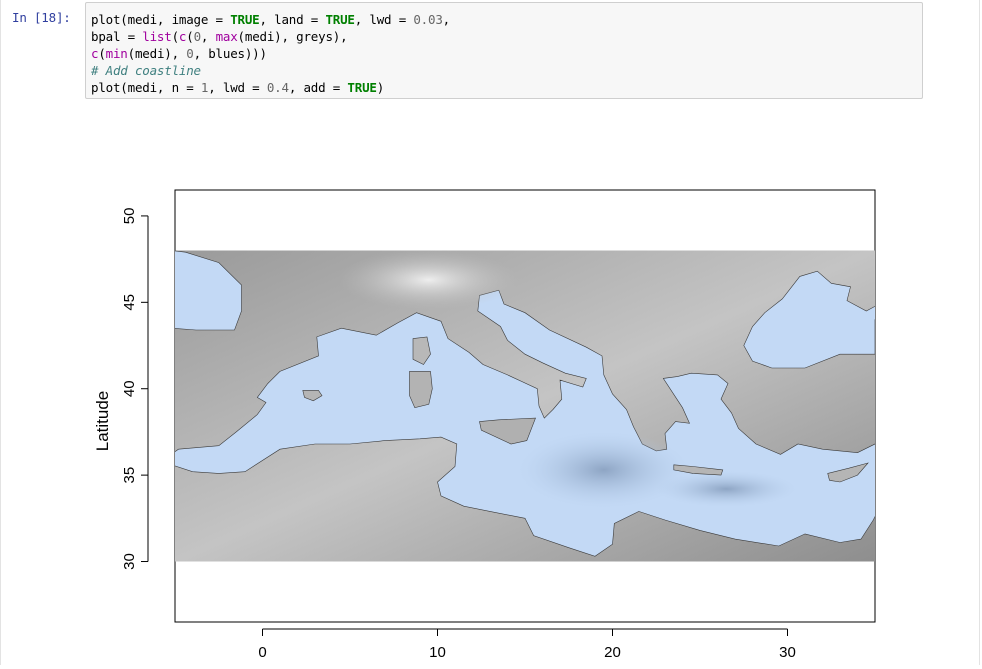  What do you see at coordinates (527, 644) in the screenshot?
I see `x-axis: 0 10 20 30` at bounding box center [527, 644].